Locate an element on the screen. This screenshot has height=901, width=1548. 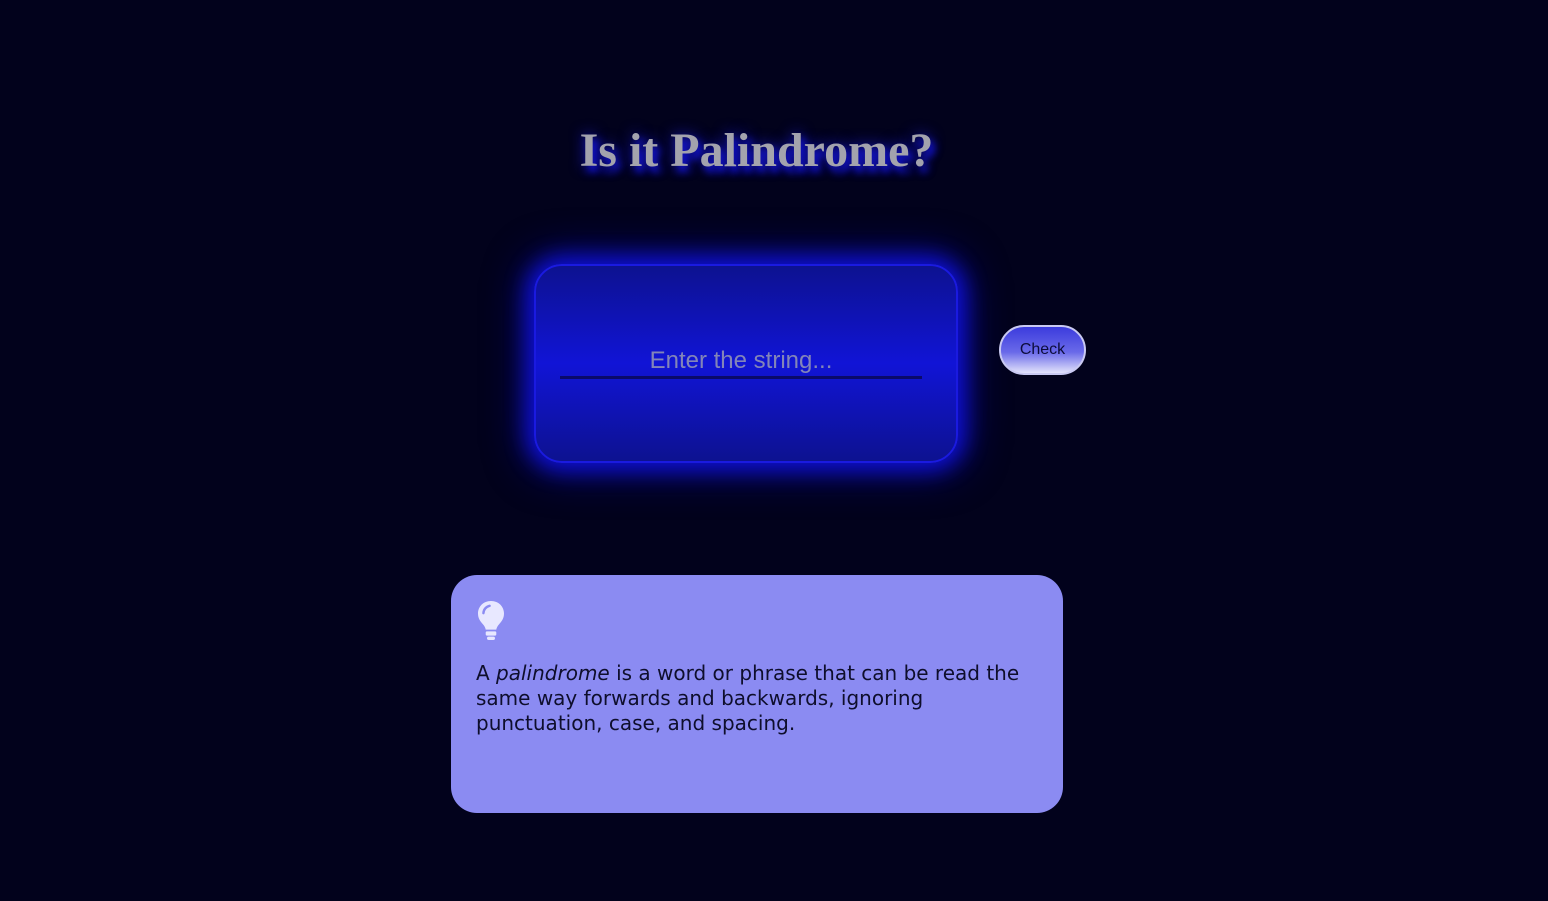
input-card is located at coordinates (746, 363).